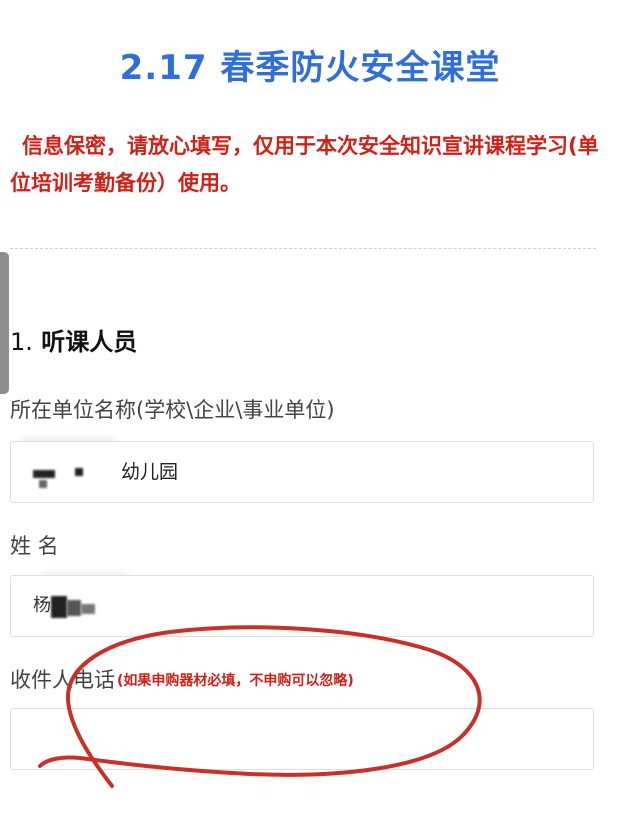 This screenshot has width=620, height=834. Describe the element at coordinates (4, 323) in the screenshot. I see `side-scroll-handle` at that location.